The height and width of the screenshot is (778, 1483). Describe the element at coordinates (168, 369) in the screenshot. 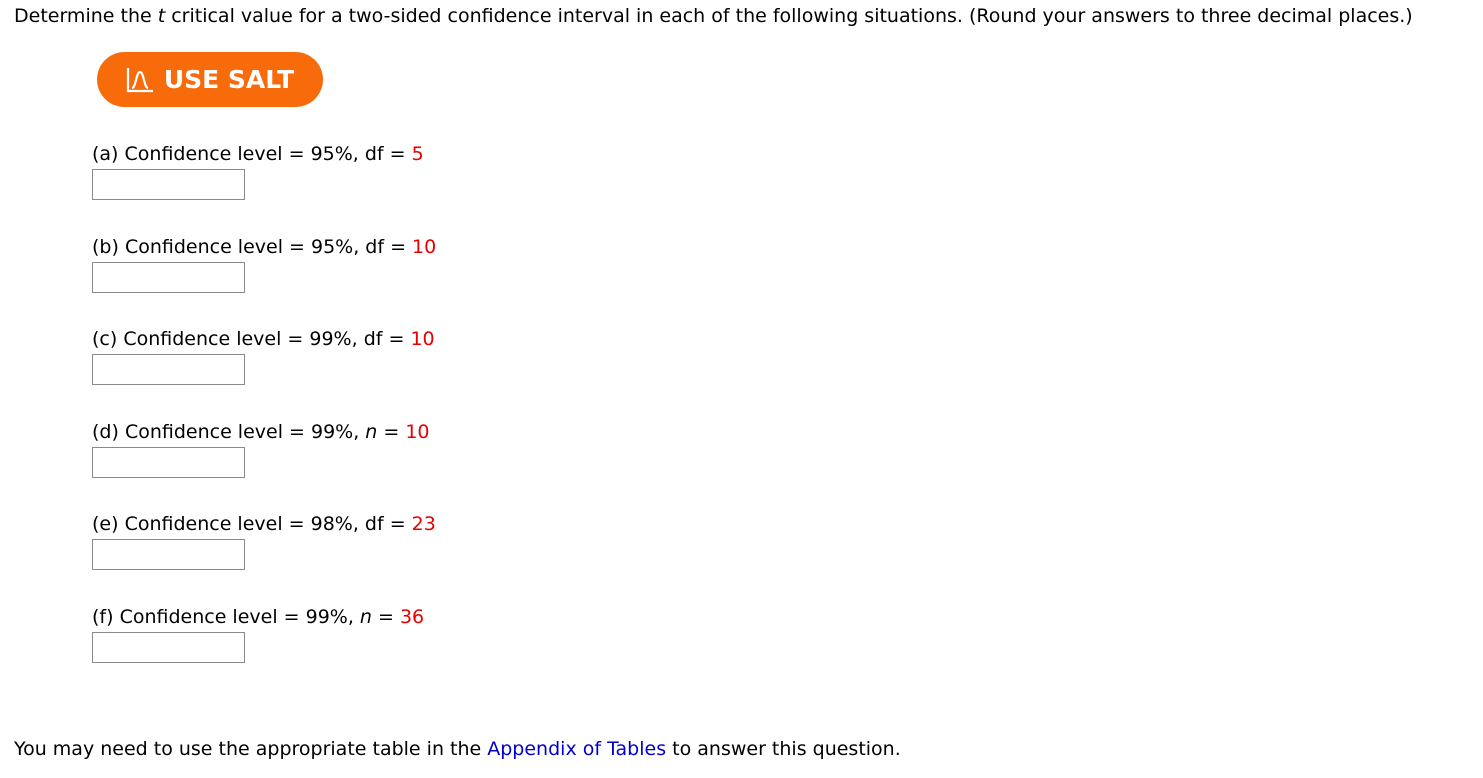

I see `answer-input-c` at that location.